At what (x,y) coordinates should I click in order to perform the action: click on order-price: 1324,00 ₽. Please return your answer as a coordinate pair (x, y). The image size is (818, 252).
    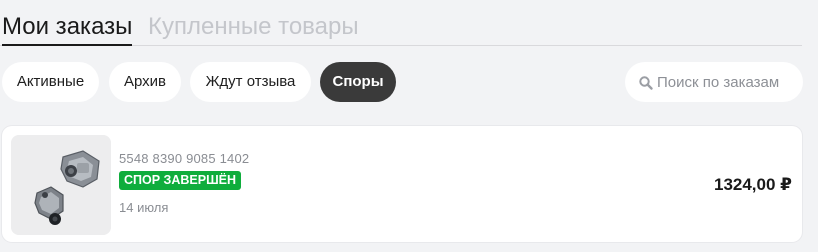
    Looking at the image, I should click on (752, 184).